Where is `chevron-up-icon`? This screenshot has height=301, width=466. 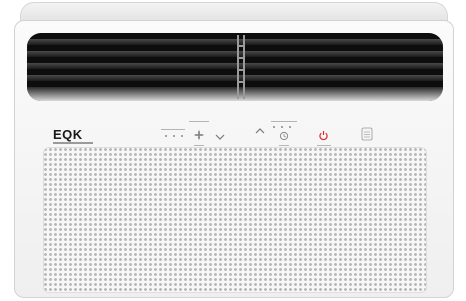 chevron-up-icon is located at coordinates (260, 131).